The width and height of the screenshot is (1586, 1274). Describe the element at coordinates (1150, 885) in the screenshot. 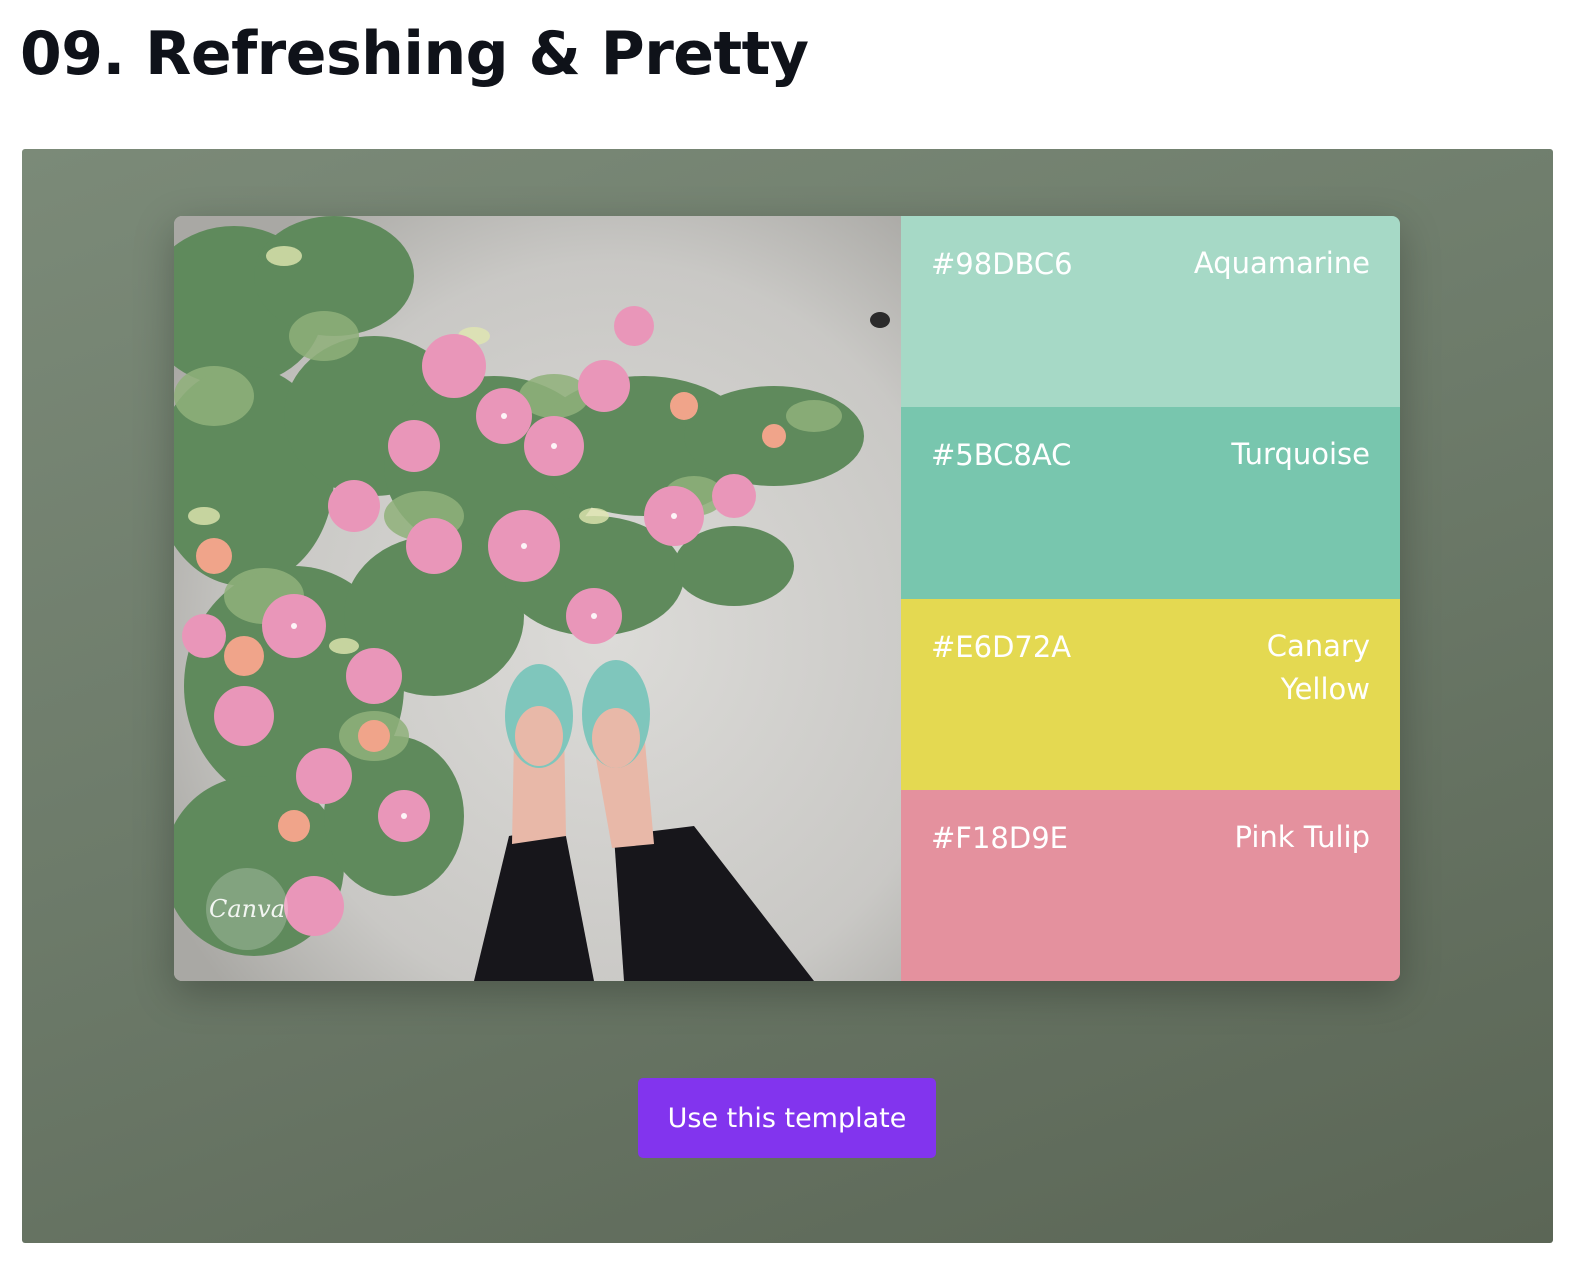

I see `swatch-pink-tulip: #F18D9E Pink Tulip` at that location.